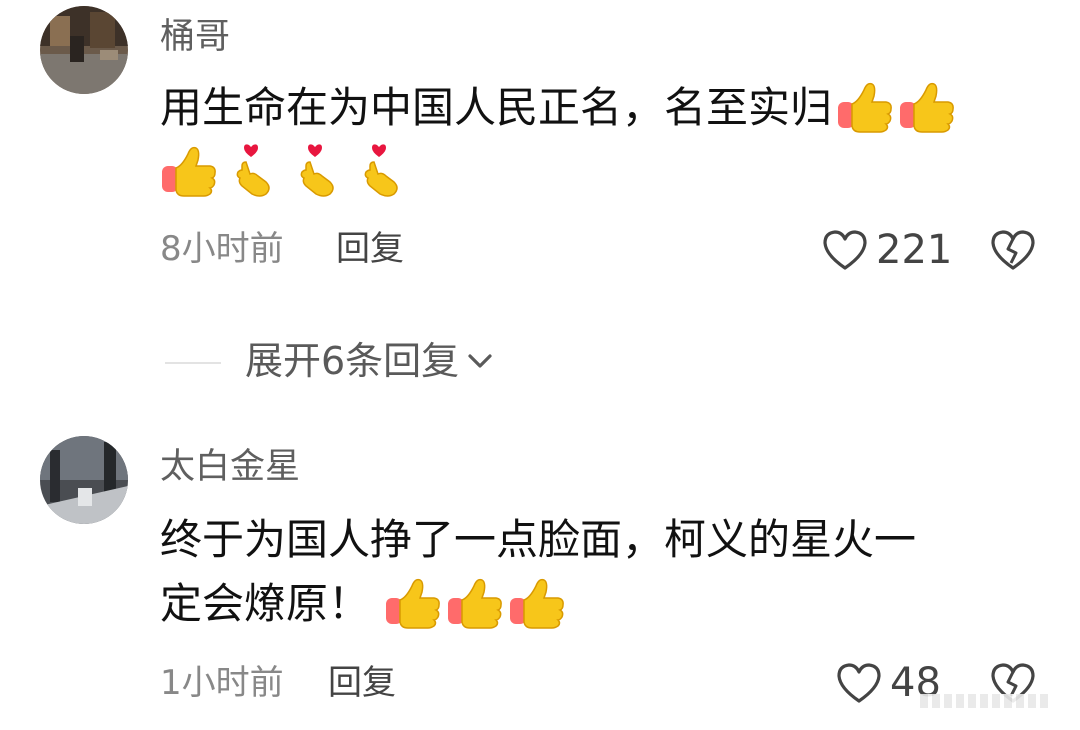 Image resolution: width=1080 pixels, height=730 pixels. Describe the element at coordinates (222, 683) in the screenshot. I see `comment-time: 1小时前` at that location.